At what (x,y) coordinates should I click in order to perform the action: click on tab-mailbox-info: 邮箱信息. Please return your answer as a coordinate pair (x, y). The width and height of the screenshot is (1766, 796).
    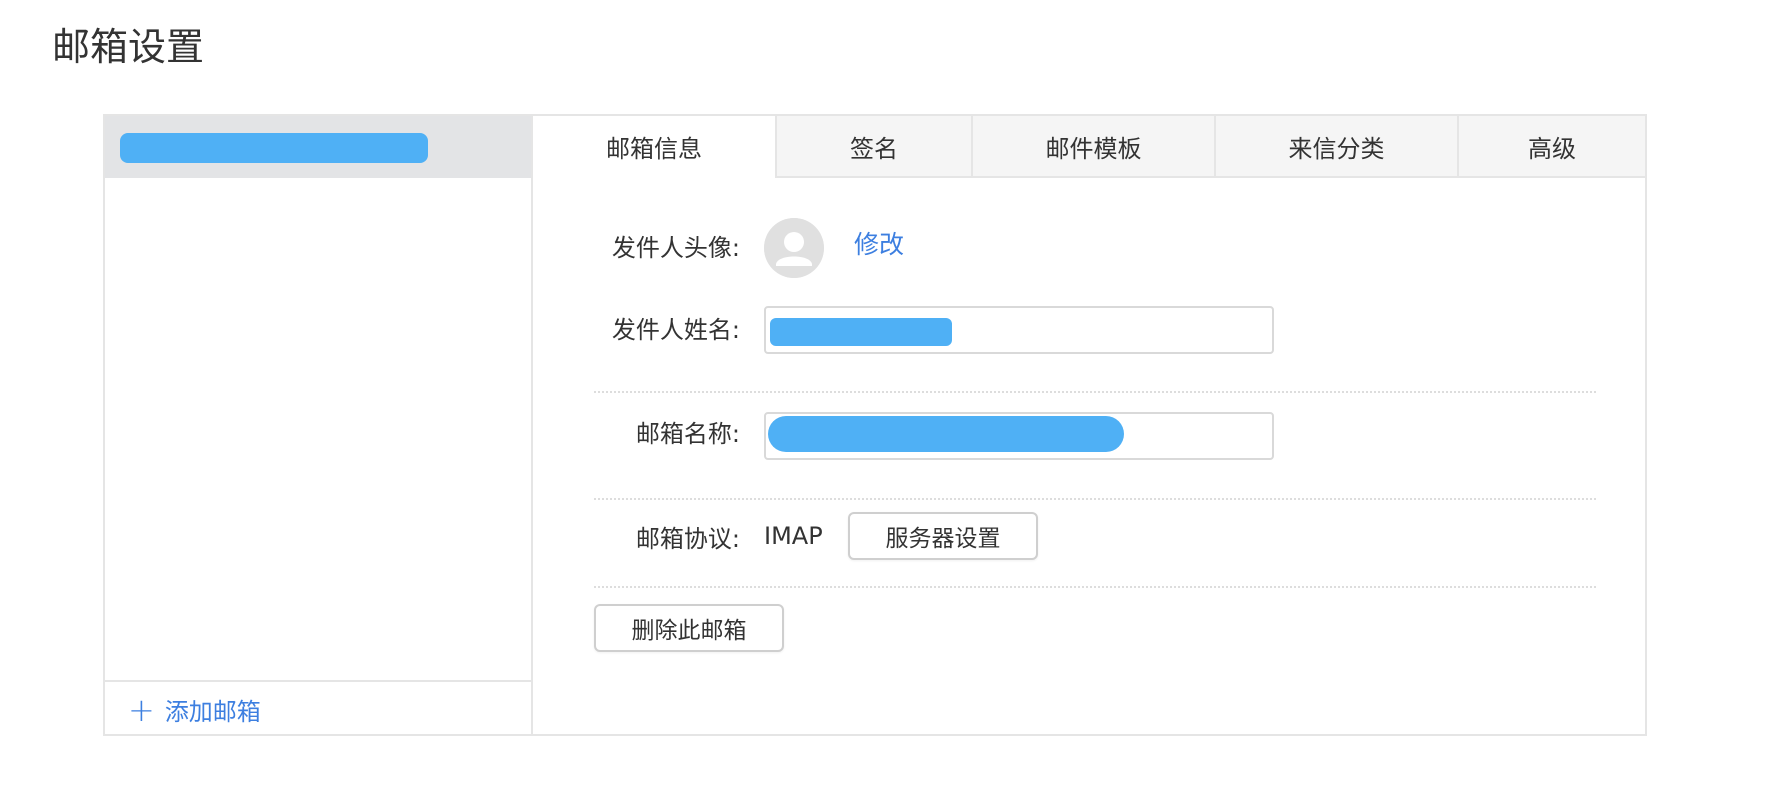
    Looking at the image, I should click on (654, 147).